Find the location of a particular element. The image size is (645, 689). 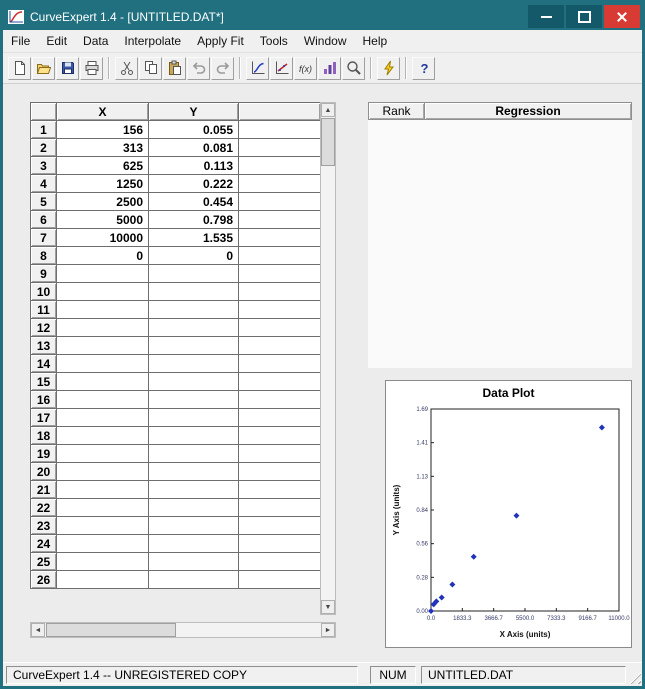

row-header: 10 is located at coordinates (43, 291).